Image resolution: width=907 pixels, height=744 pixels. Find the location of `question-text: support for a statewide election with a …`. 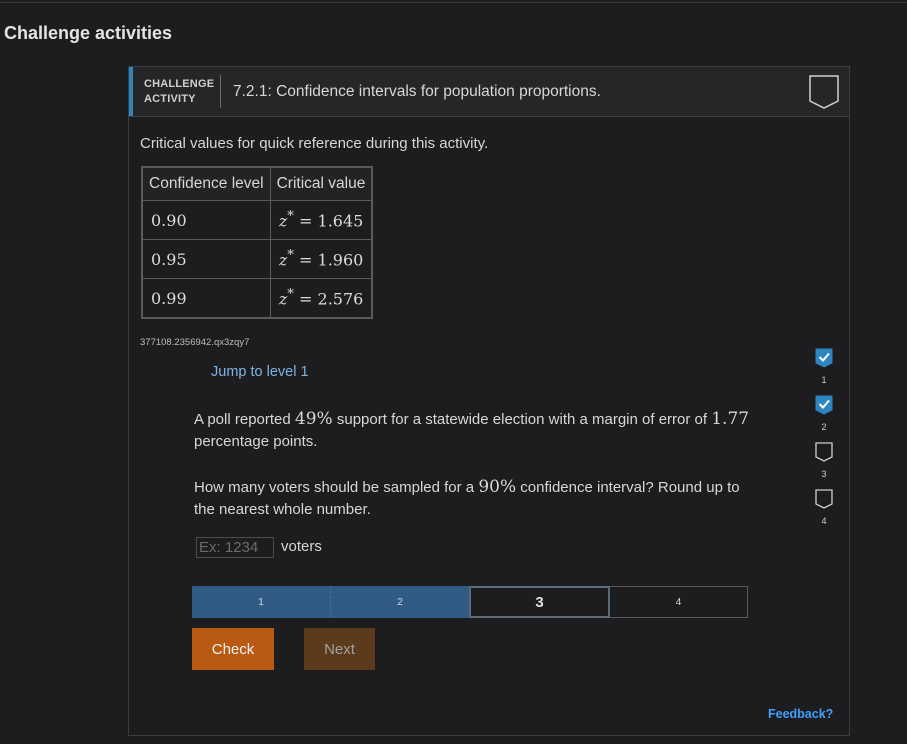

question-text: support for a statewide election with a … is located at coordinates (522, 419).